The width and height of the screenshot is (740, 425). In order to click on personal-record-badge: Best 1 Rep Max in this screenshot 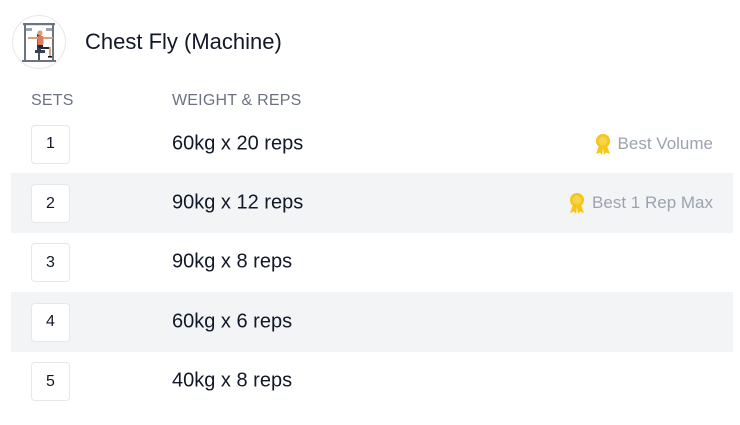, I will do `click(640, 203)`.